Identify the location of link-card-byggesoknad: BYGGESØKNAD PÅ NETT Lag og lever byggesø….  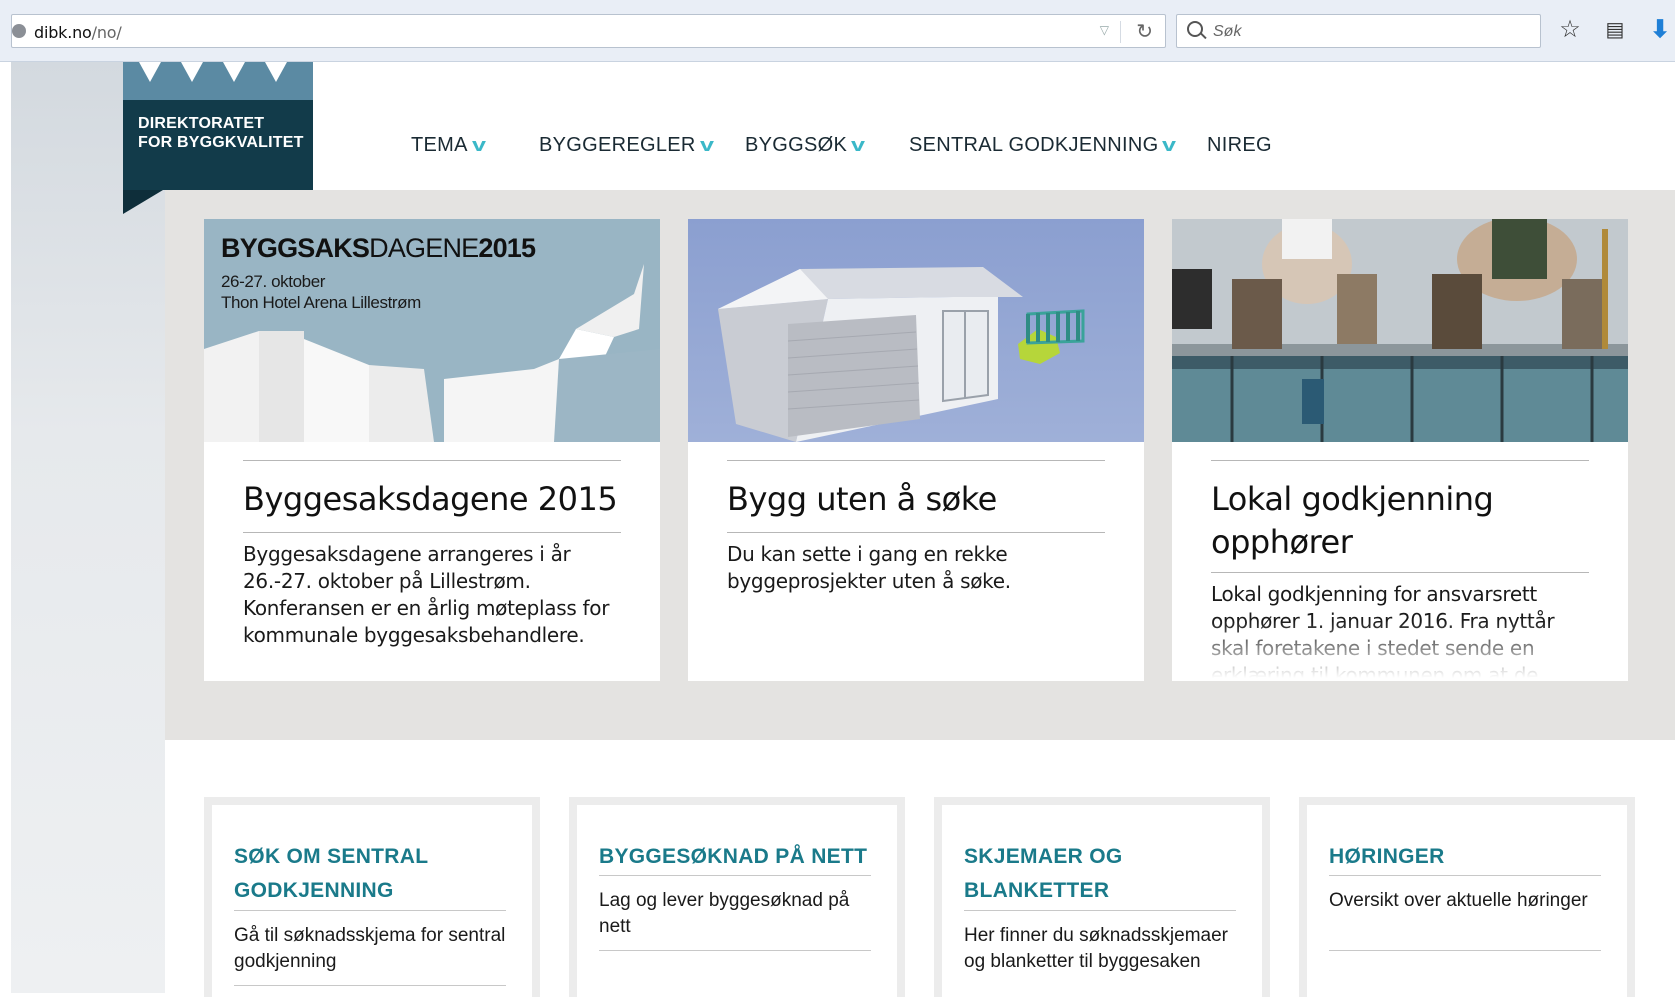
(737, 897).